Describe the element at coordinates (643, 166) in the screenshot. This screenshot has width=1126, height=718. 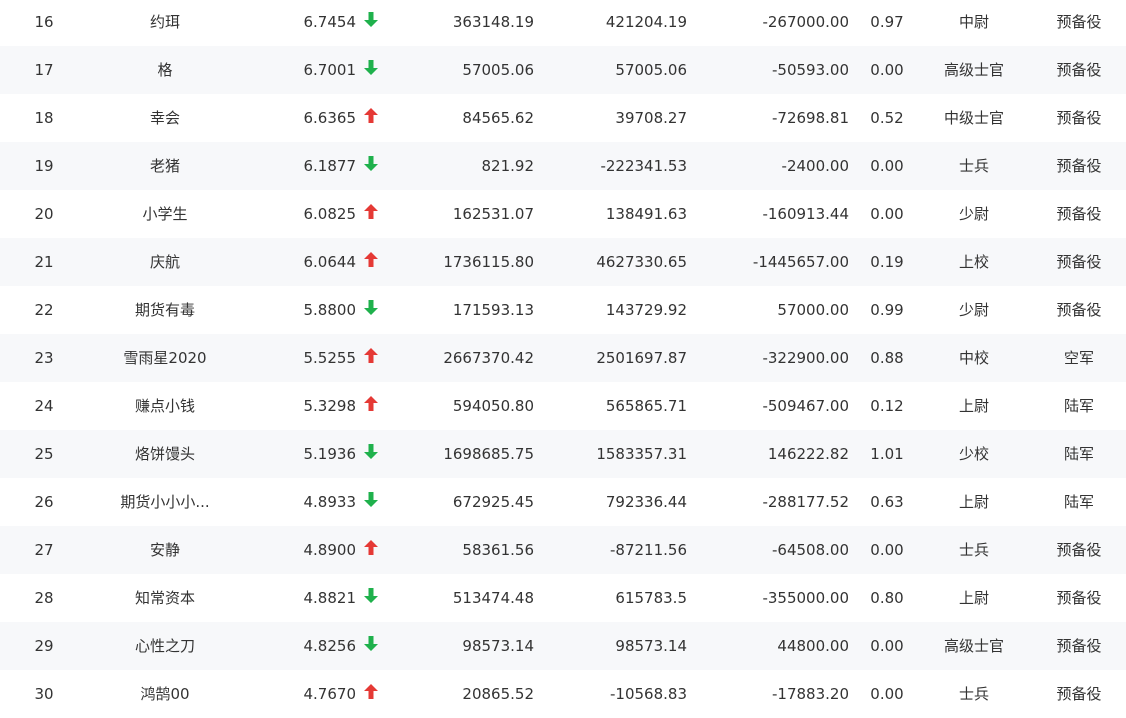
I see `value-col-2: -222341.53` at that location.